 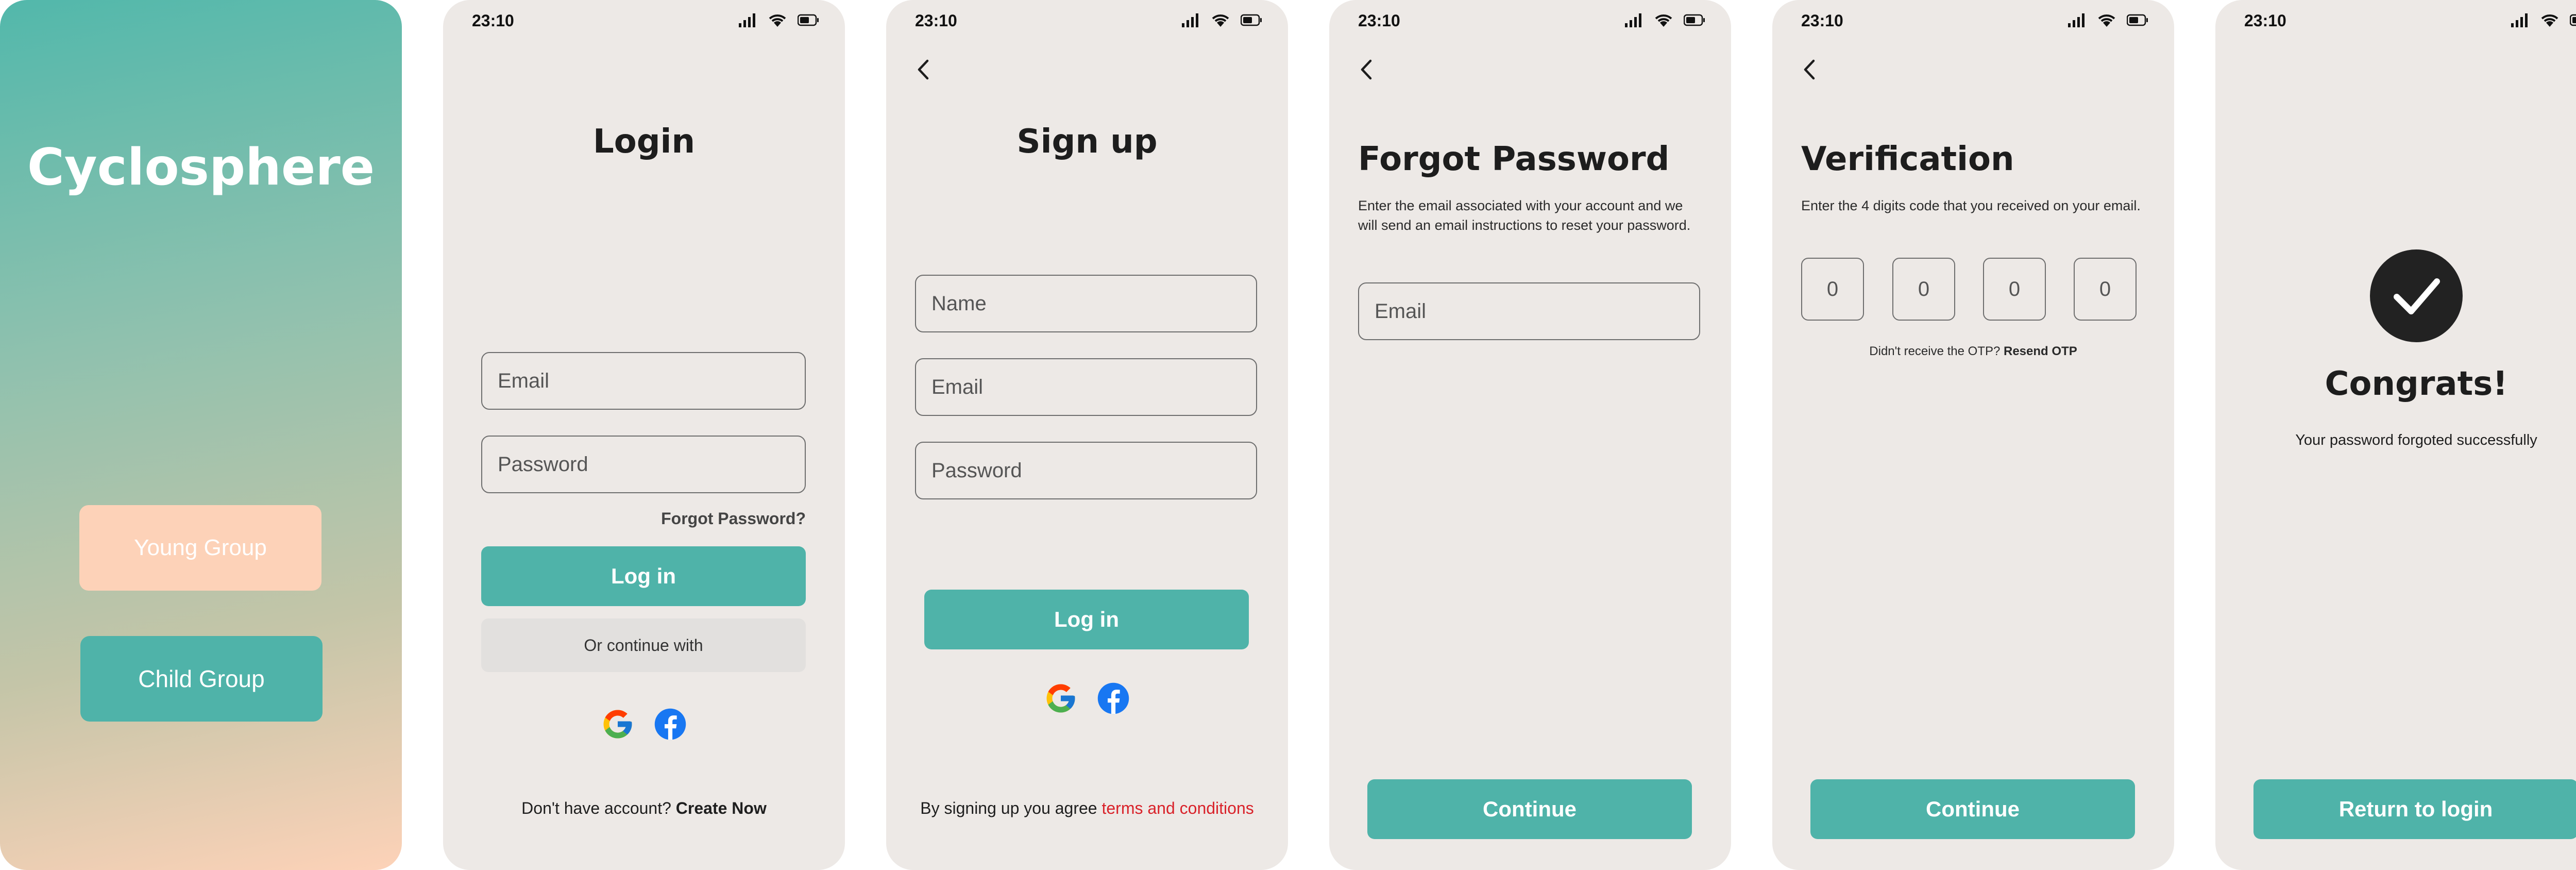 I want to click on create-now-link: Create Now, so click(x=721, y=808).